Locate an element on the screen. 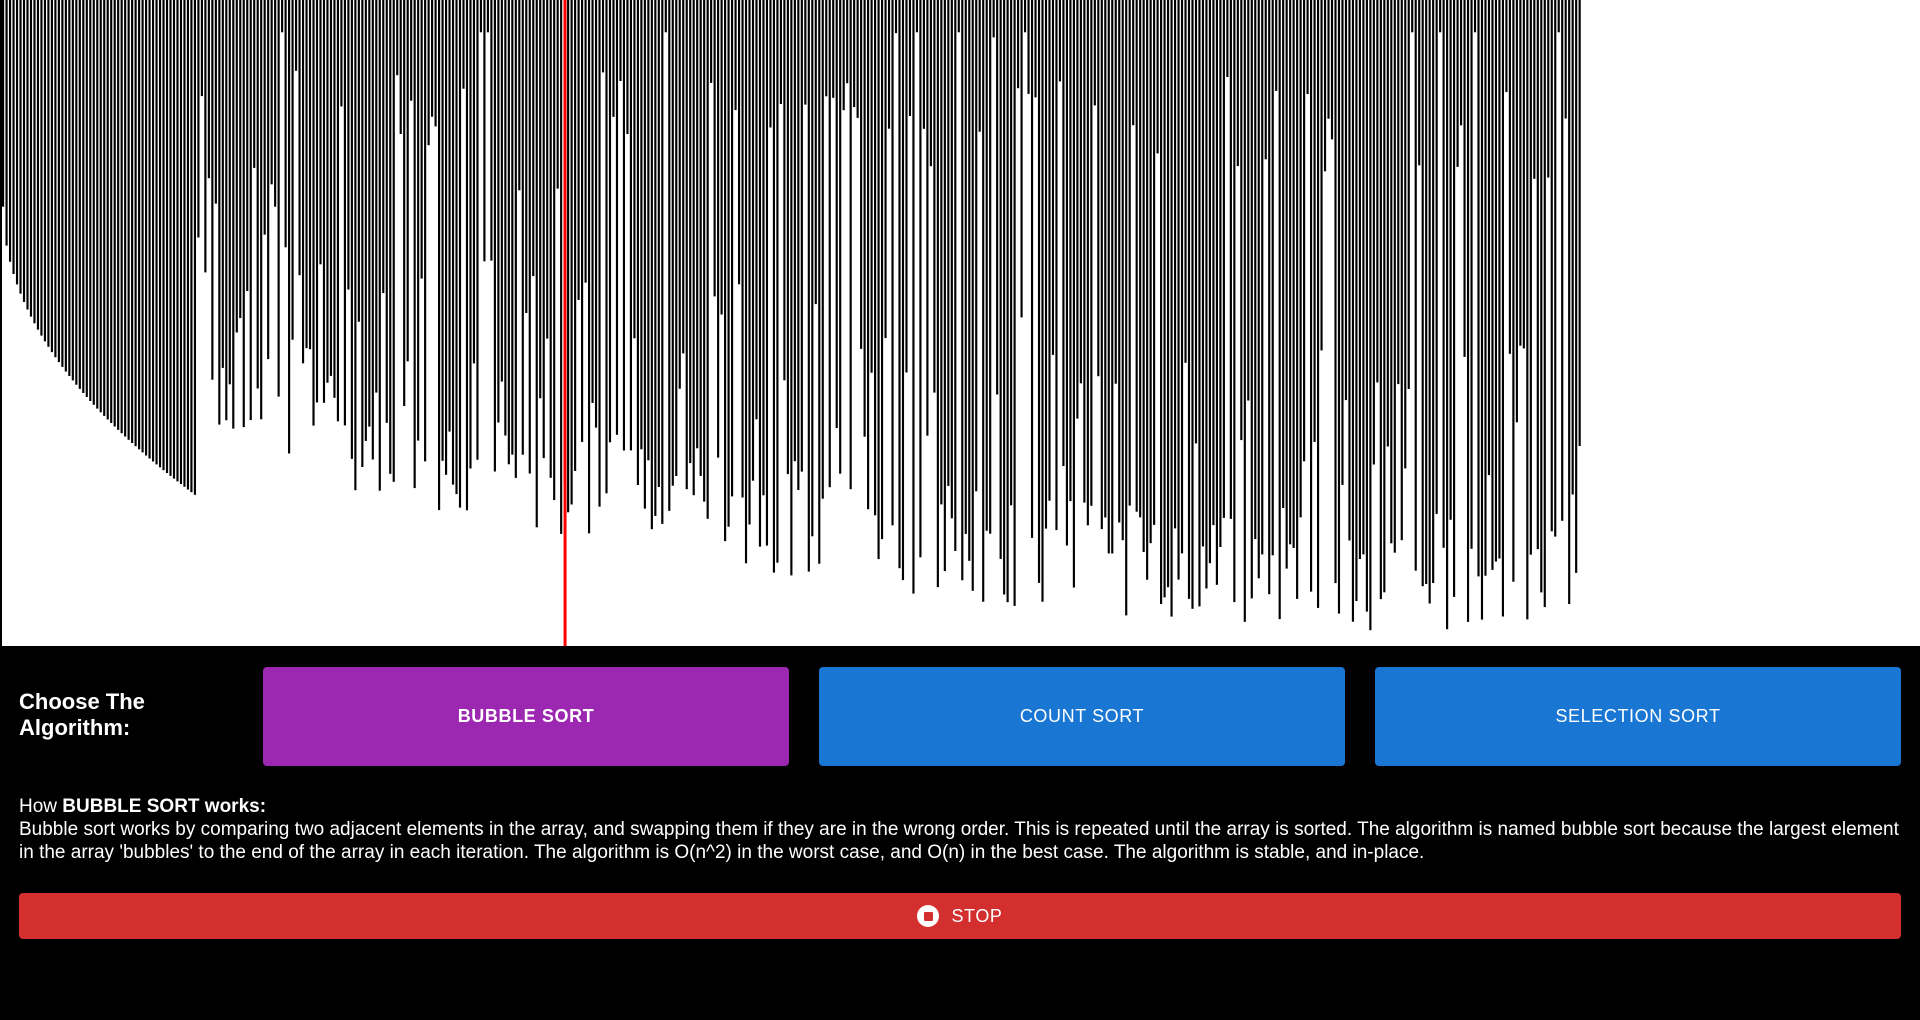 The image size is (1920, 1020). description-algorithm-name: BUBBLE SORT works: is located at coordinates (164, 806).